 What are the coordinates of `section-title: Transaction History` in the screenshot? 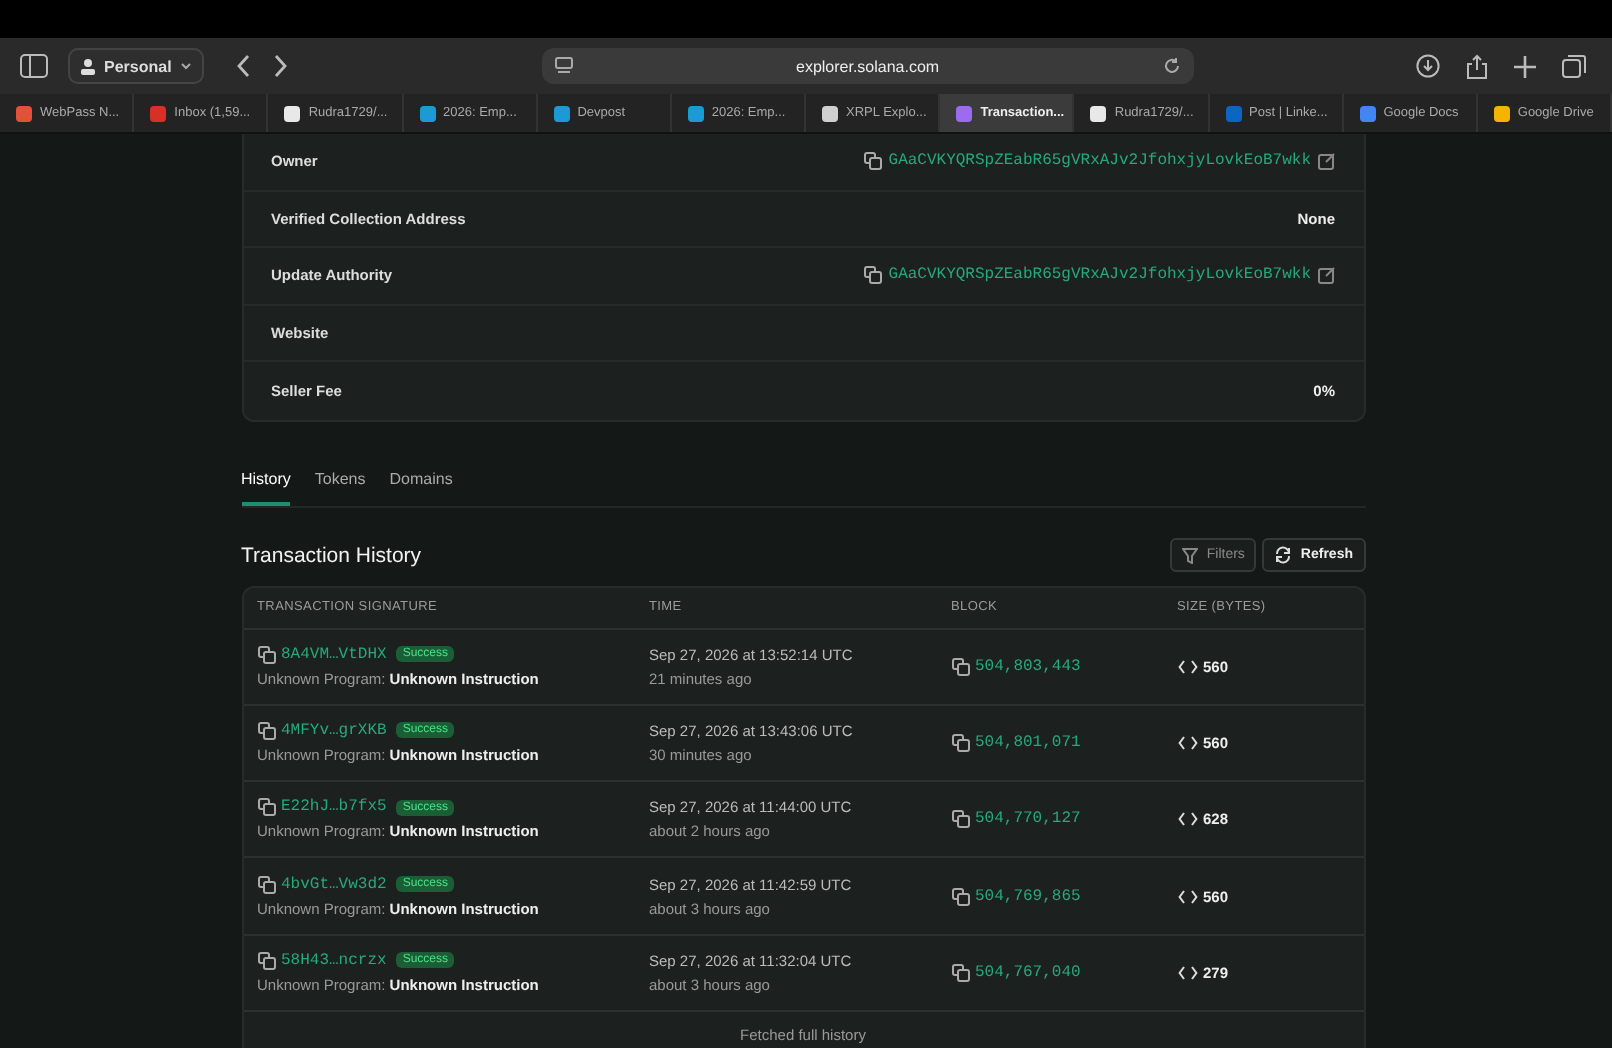 It's located at (331, 555).